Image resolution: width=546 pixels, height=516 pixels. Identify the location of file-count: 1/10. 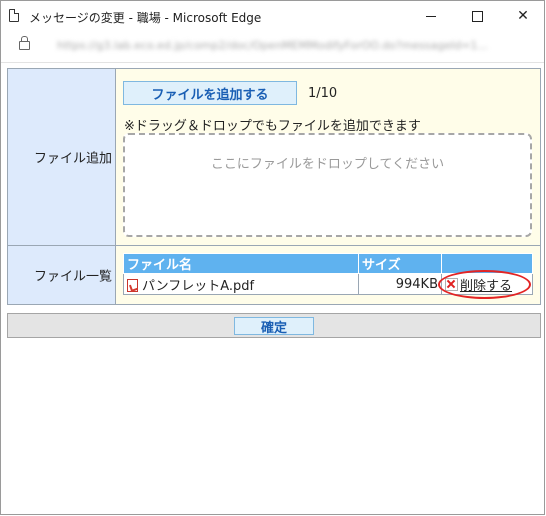
(323, 93).